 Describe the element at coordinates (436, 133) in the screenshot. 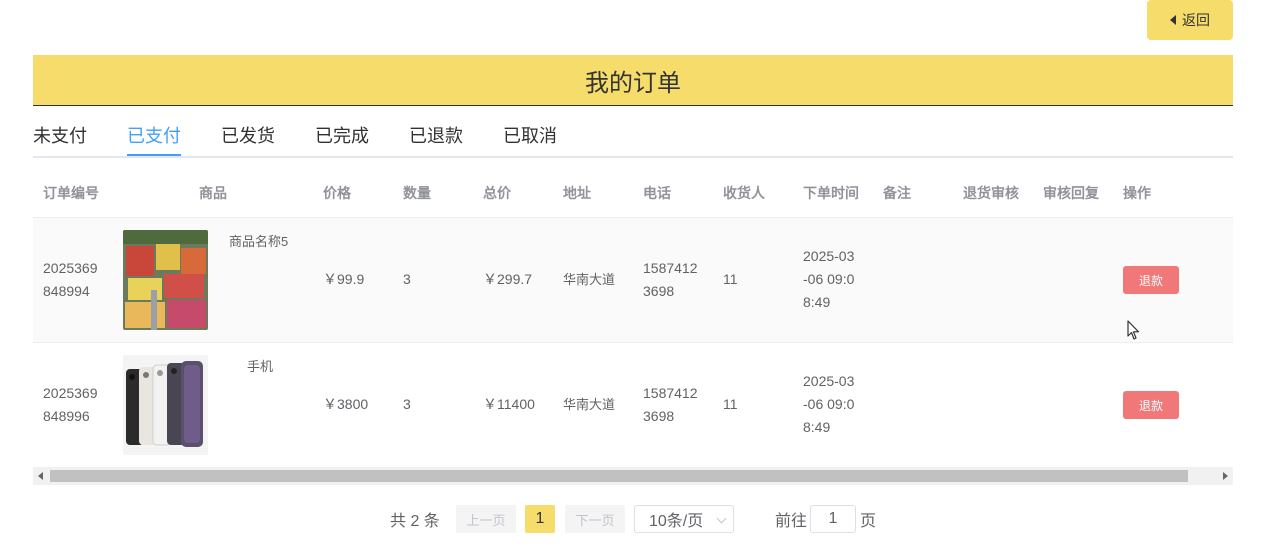

I see `tab-refunded: 已退款` at that location.